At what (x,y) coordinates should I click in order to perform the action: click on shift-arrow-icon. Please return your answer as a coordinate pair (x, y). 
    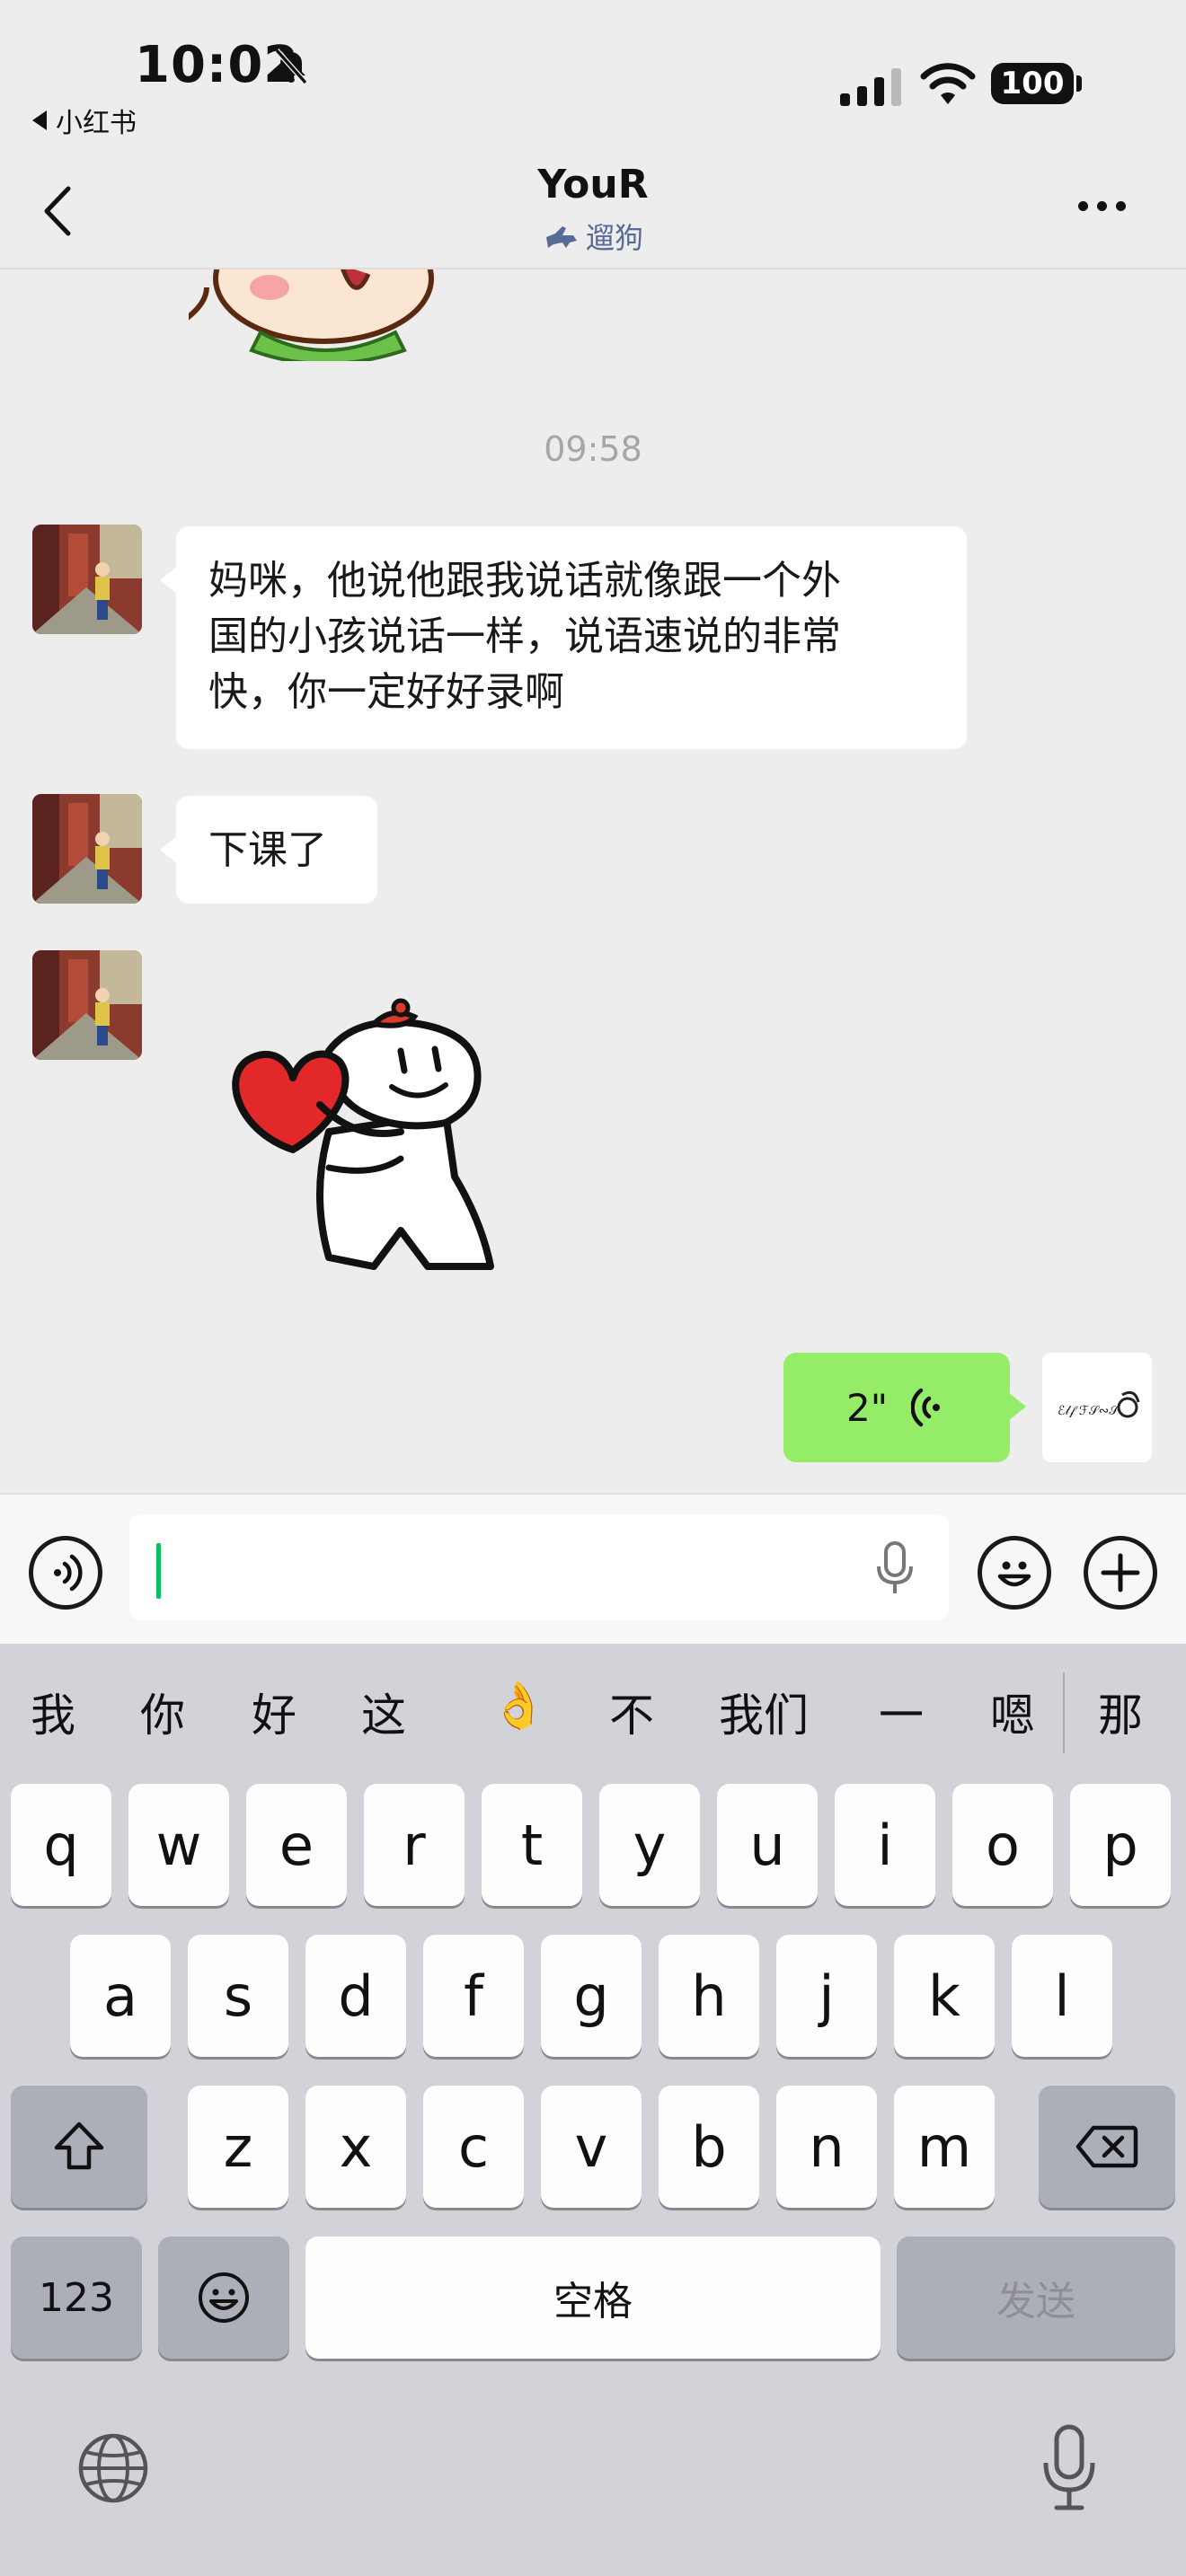
    Looking at the image, I should click on (79, 2146).